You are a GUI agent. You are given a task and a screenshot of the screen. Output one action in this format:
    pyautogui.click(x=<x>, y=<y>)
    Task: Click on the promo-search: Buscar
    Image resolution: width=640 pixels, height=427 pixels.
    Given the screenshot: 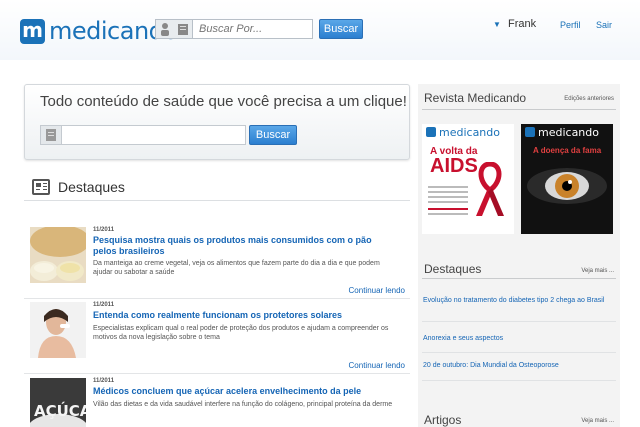 What is the action you would take?
    pyautogui.click(x=168, y=135)
    